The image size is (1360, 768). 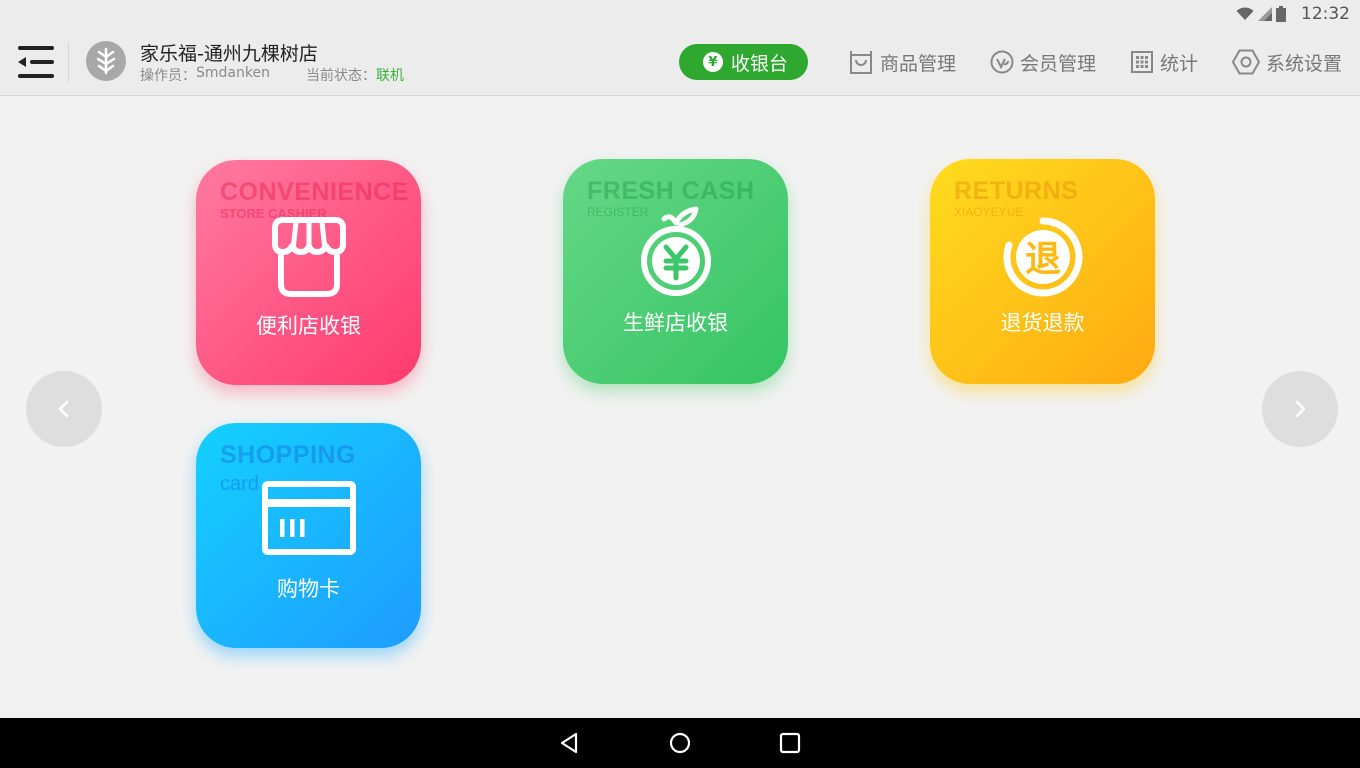 I want to click on nav-cashier-label: 收银台, so click(x=759, y=63).